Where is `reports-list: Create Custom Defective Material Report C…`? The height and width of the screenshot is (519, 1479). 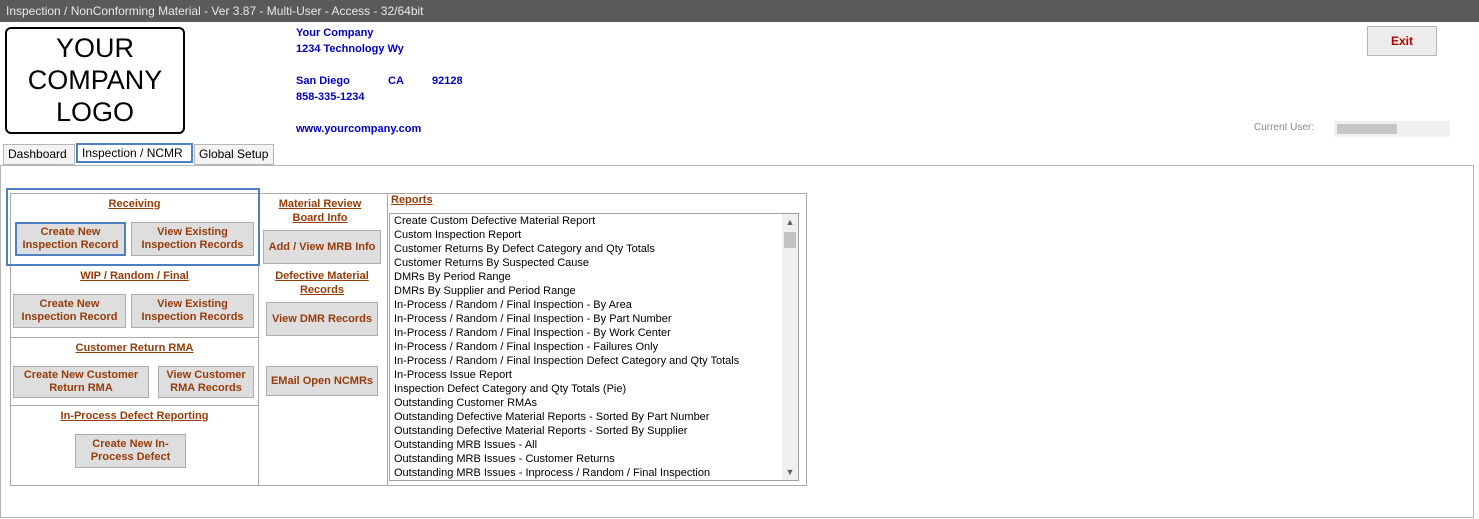
reports-list: Create Custom Defective Material Report C… is located at coordinates (594, 347).